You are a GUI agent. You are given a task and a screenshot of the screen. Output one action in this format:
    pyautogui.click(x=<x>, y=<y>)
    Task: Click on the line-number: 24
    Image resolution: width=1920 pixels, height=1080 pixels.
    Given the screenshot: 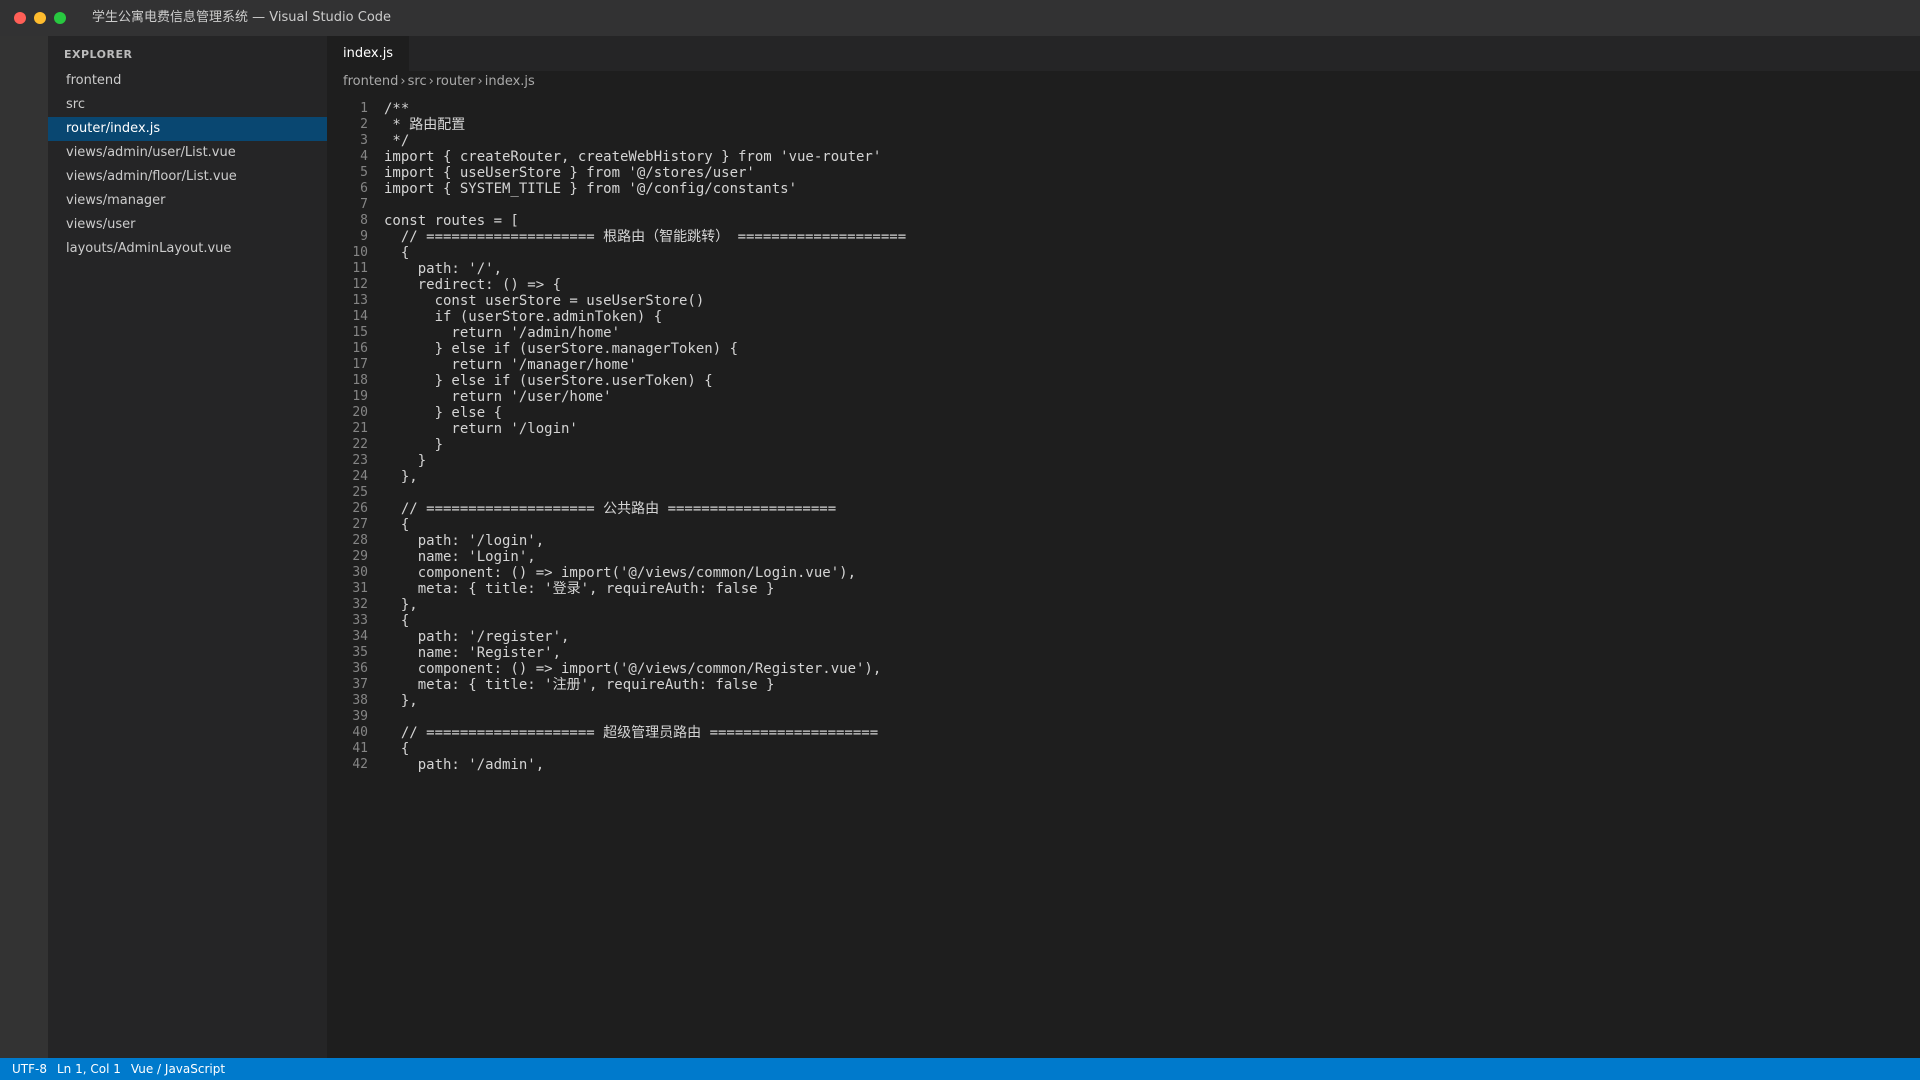 What is the action you would take?
    pyautogui.click(x=360, y=476)
    